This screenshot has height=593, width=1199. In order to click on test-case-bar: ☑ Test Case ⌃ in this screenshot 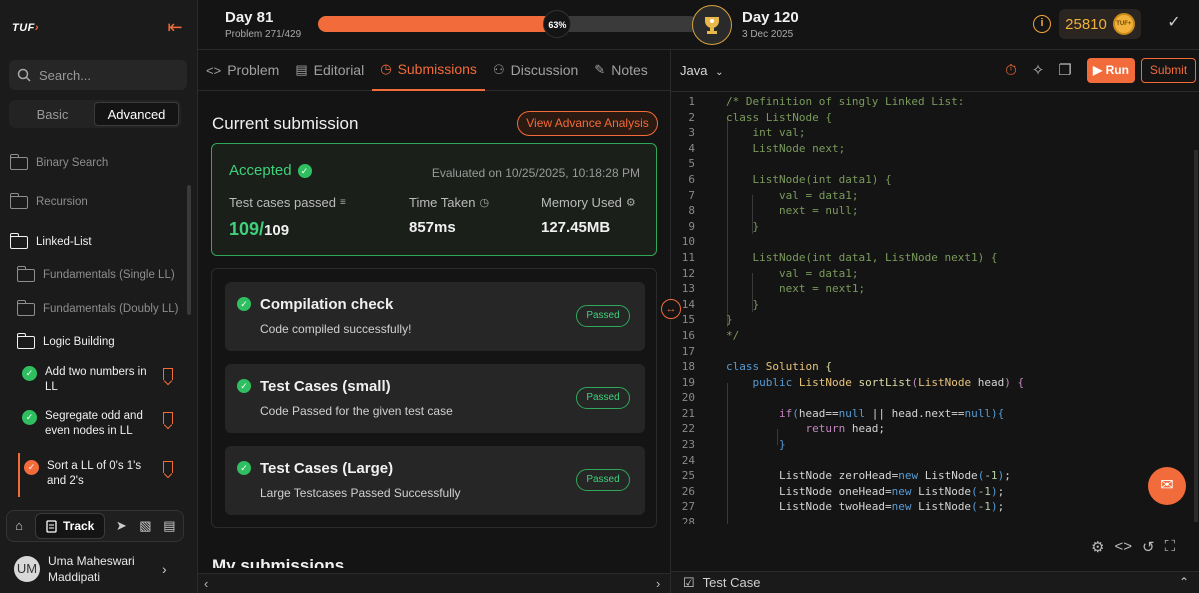, I will do `click(935, 582)`.